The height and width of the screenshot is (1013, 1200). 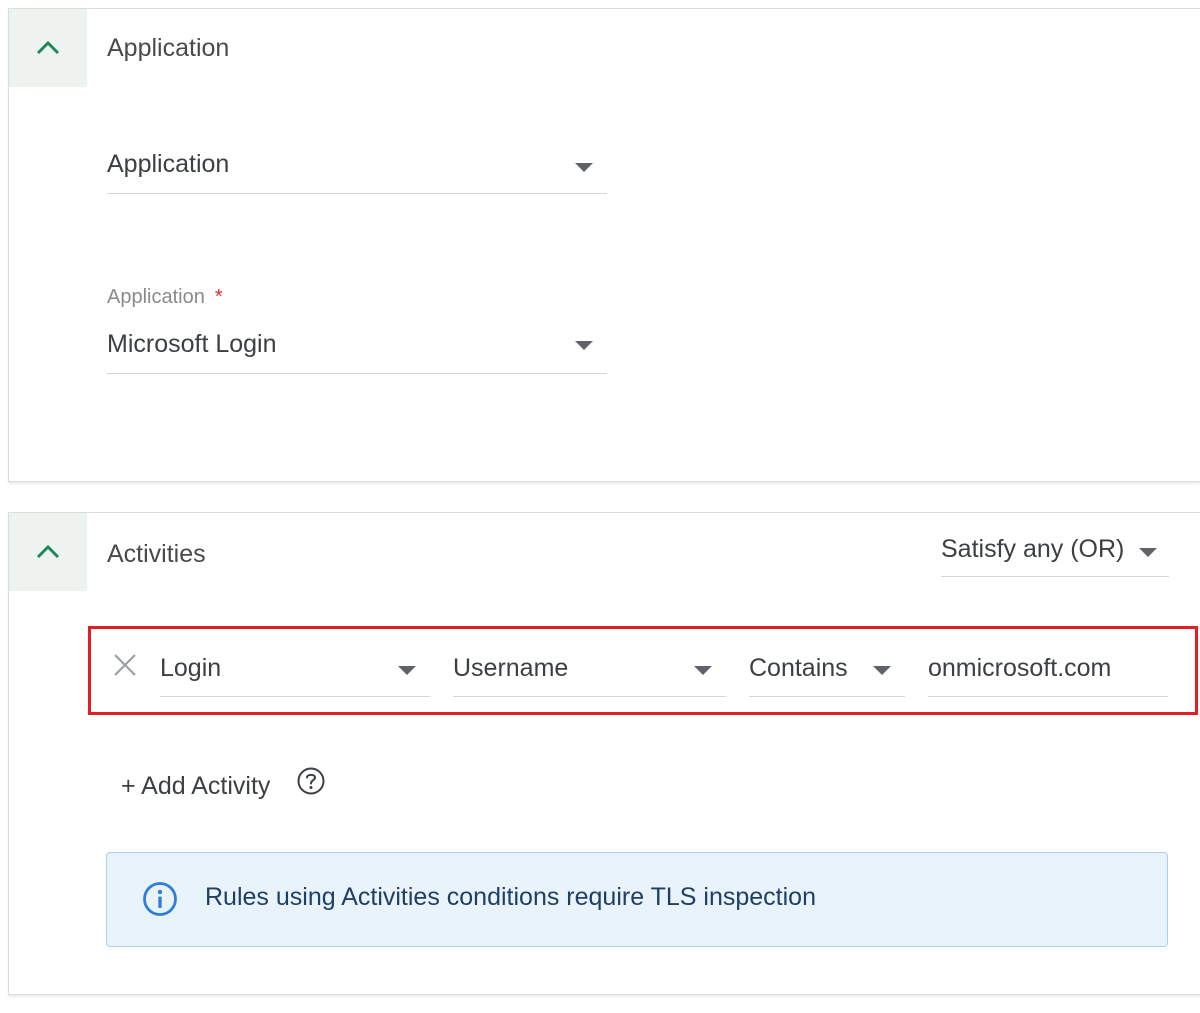 What do you see at coordinates (798, 668) in the screenshot?
I see `activity-operator-value: Contains` at bounding box center [798, 668].